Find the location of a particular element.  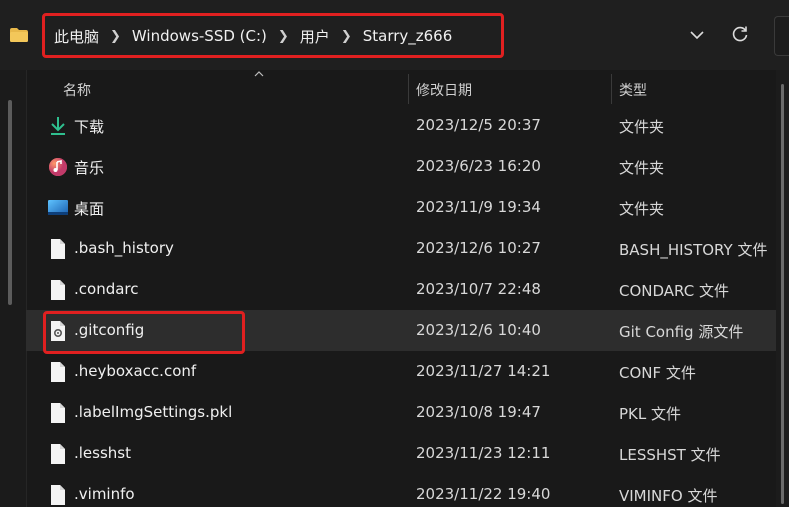

refresh-icon is located at coordinates (740, 34).